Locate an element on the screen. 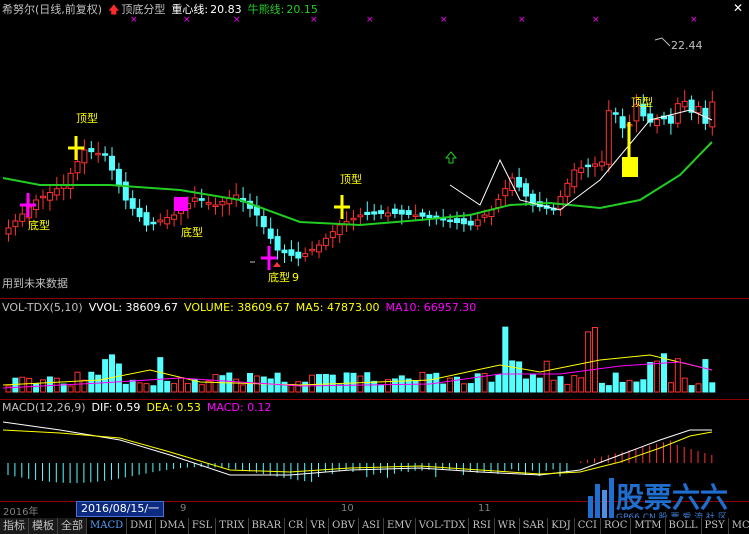 The image size is (749, 534). tab-asi: ASI is located at coordinates (371, 526).